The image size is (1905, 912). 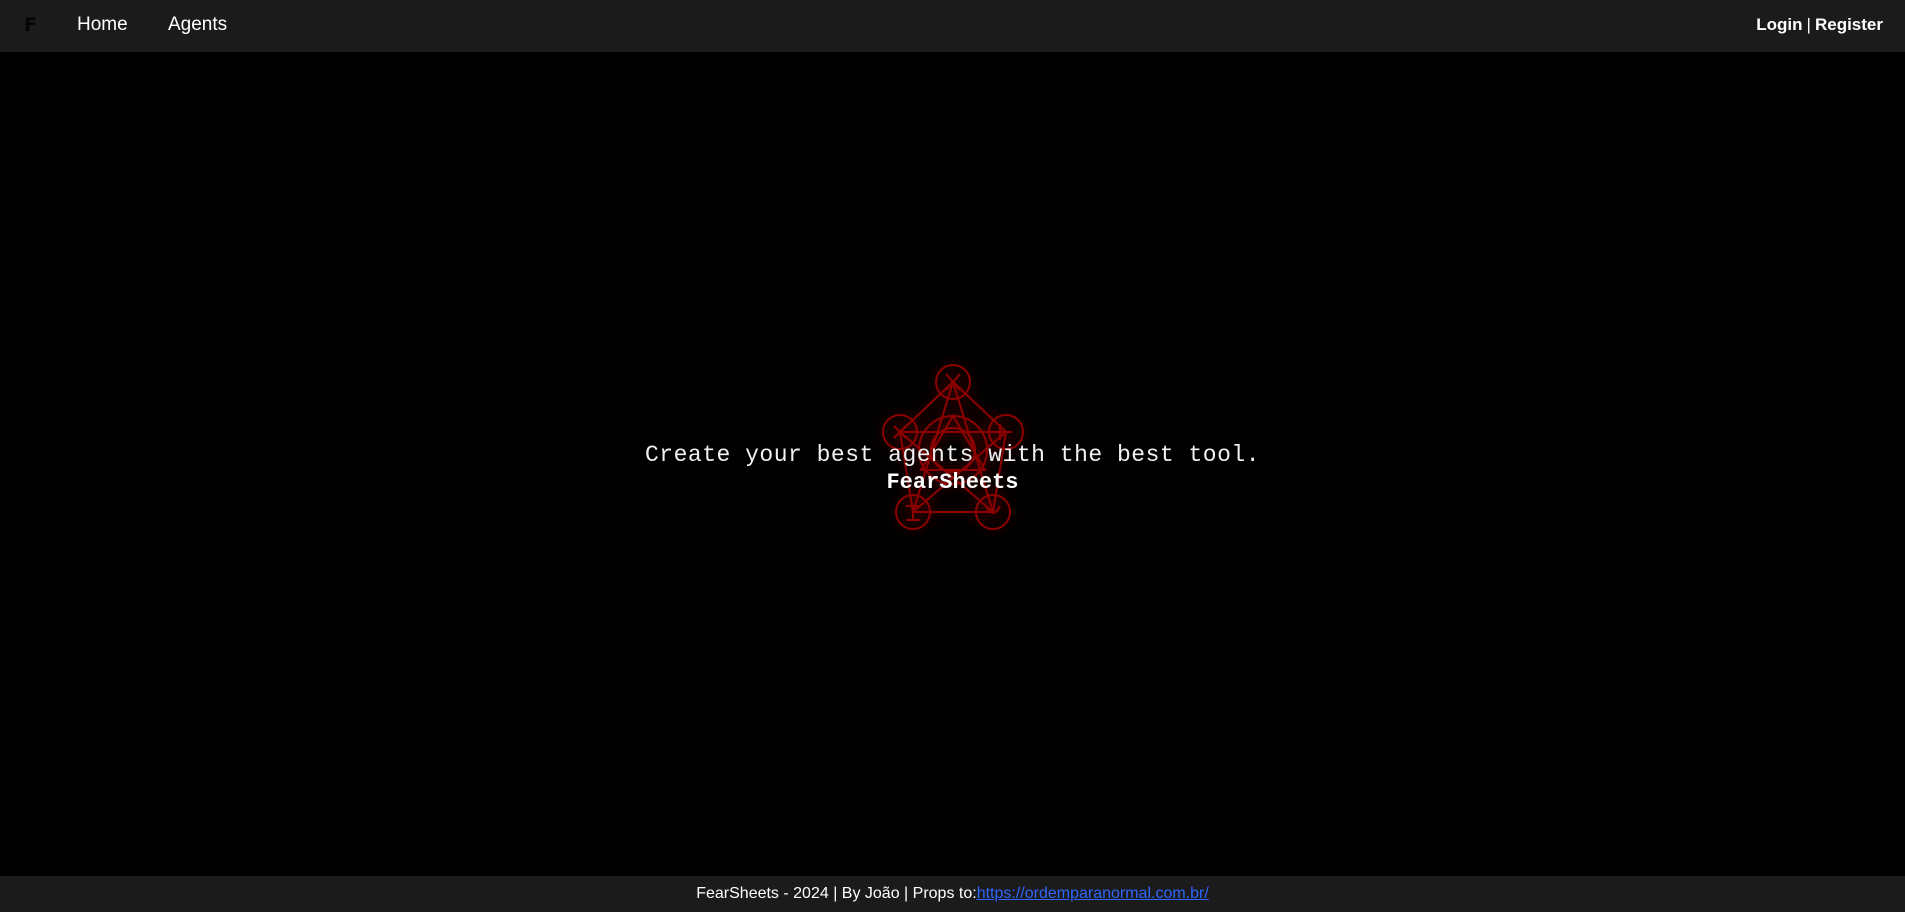 I want to click on hero-app-name: FearSheets, so click(x=952, y=482).